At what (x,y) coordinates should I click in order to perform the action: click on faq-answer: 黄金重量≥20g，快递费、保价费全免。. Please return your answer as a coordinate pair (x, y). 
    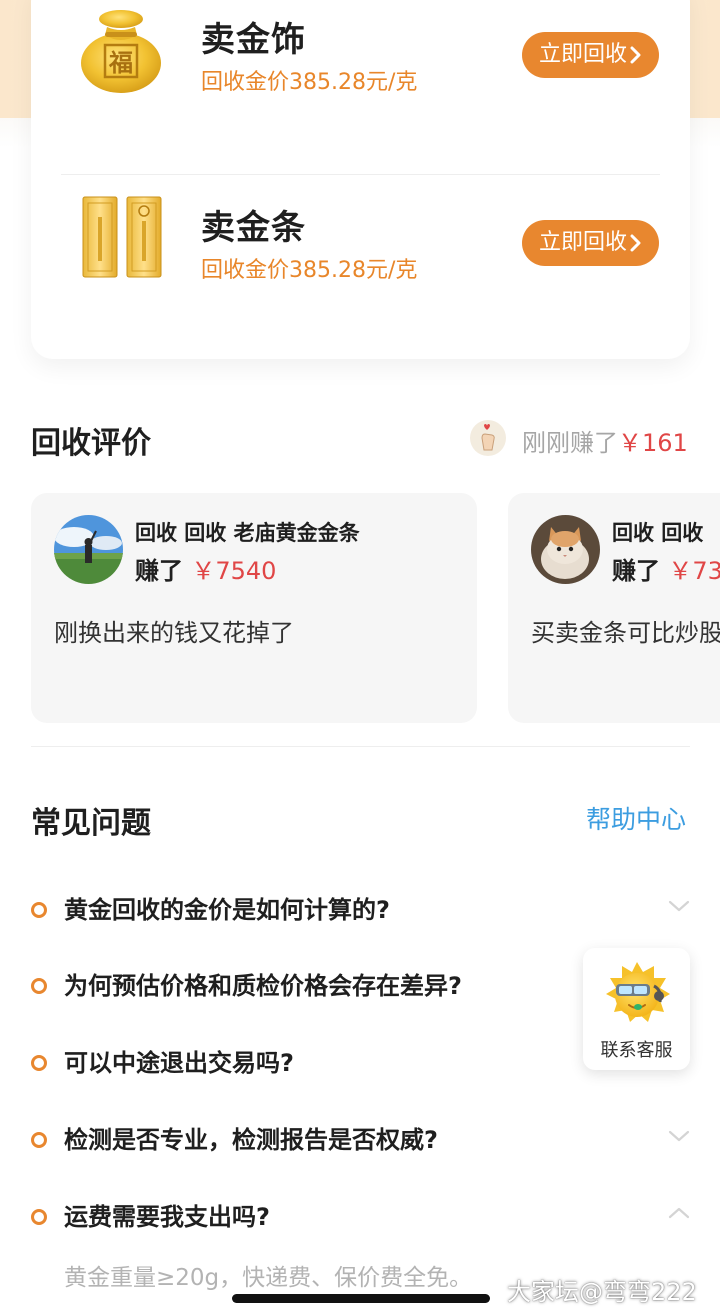
    Looking at the image, I should click on (268, 1278).